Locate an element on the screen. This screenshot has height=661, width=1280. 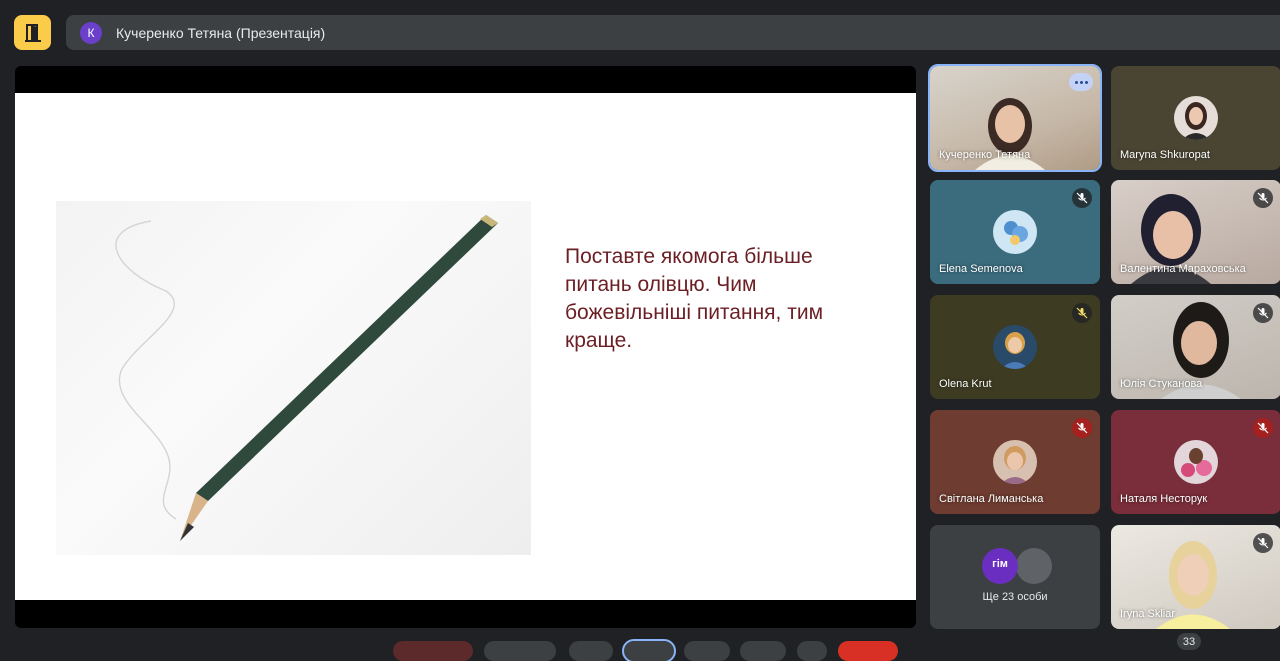
participant-name: Світлана Лиманська is located at coordinates (991, 499).